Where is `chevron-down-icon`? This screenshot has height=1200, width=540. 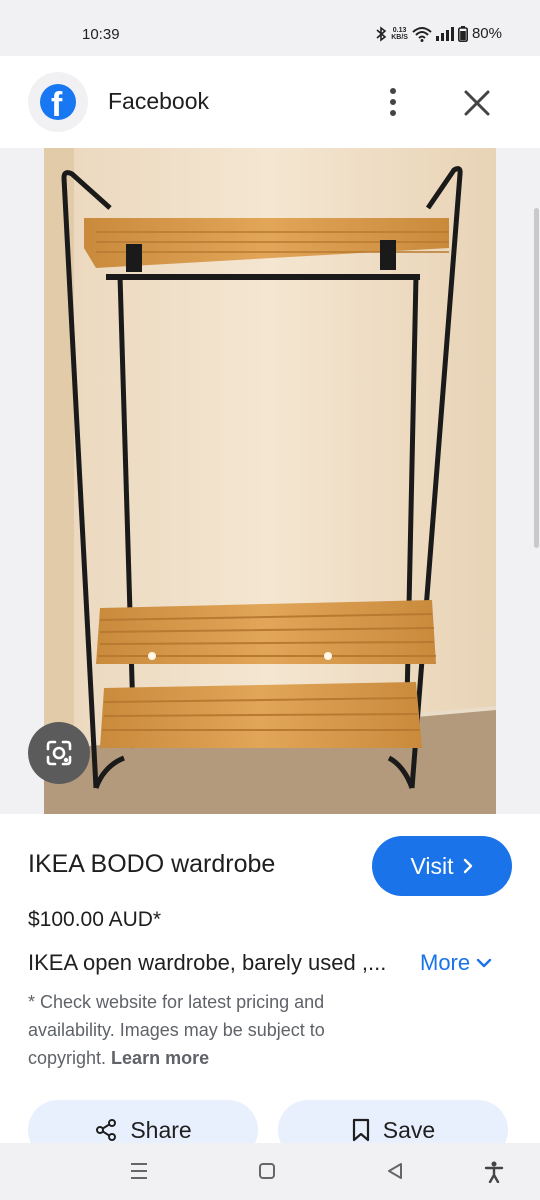 chevron-down-icon is located at coordinates (484, 963).